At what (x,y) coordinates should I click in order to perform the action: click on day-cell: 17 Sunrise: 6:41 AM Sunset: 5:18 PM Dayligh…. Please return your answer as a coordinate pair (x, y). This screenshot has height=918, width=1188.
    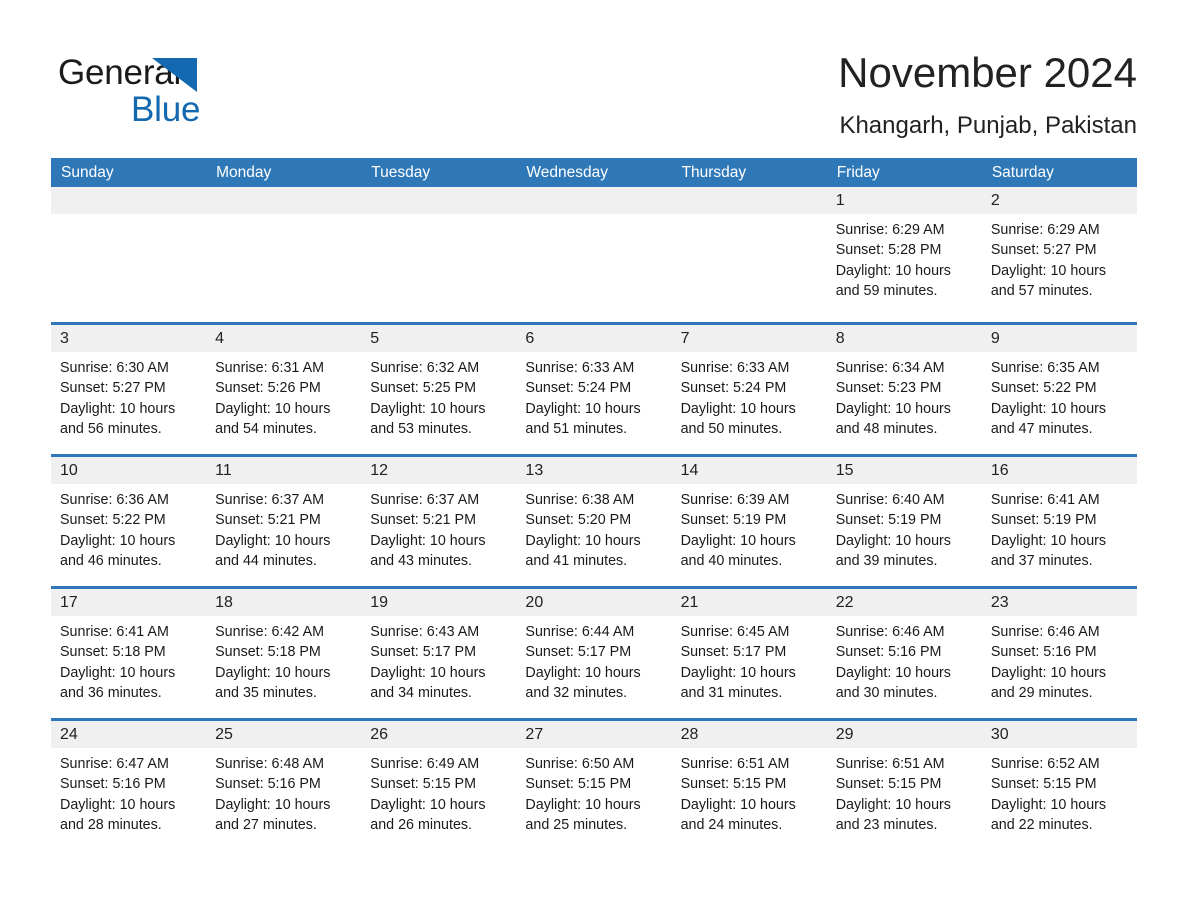
    Looking at the image, I should click on (129, 653).